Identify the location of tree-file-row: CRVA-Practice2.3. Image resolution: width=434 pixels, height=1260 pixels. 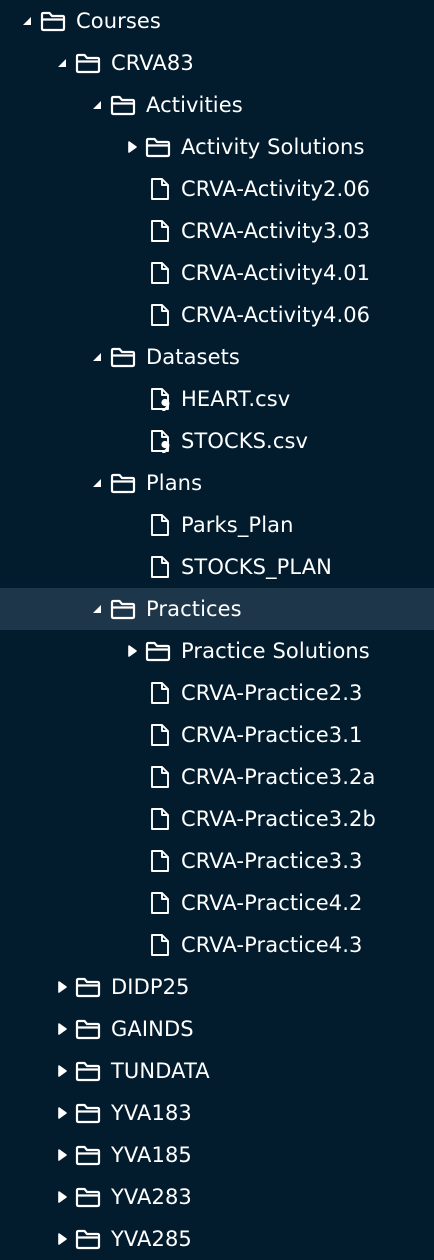
(217, 693).